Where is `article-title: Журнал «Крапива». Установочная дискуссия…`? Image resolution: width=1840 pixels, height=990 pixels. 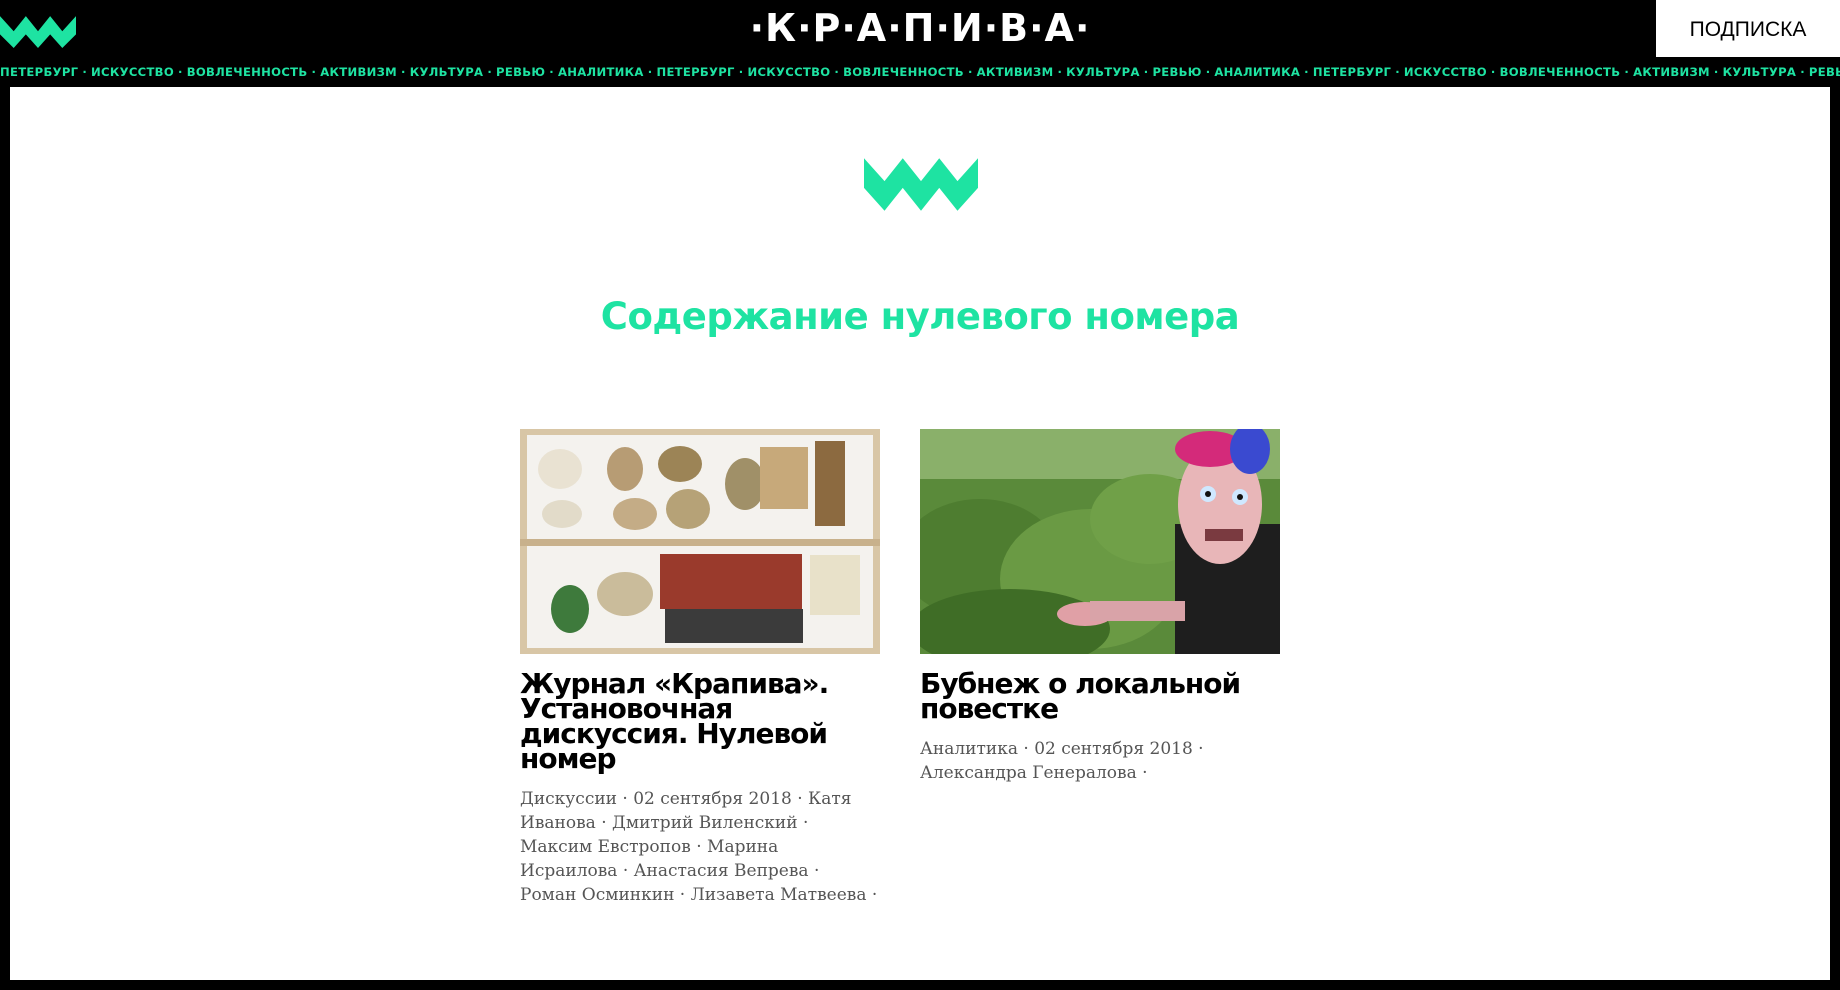
article-title: Журнал «Крапива». Установочная дискуссия… is located at coordinates (701, 721).